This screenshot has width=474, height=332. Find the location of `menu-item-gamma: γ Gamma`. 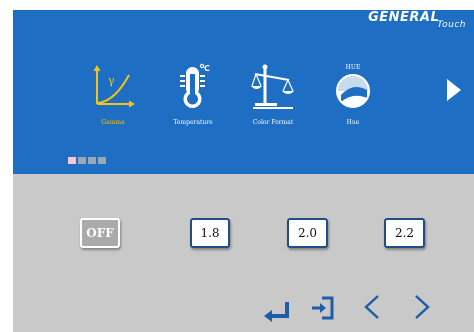

menu-item-gamma: γ Gamma is located at coordinates (113, 94).